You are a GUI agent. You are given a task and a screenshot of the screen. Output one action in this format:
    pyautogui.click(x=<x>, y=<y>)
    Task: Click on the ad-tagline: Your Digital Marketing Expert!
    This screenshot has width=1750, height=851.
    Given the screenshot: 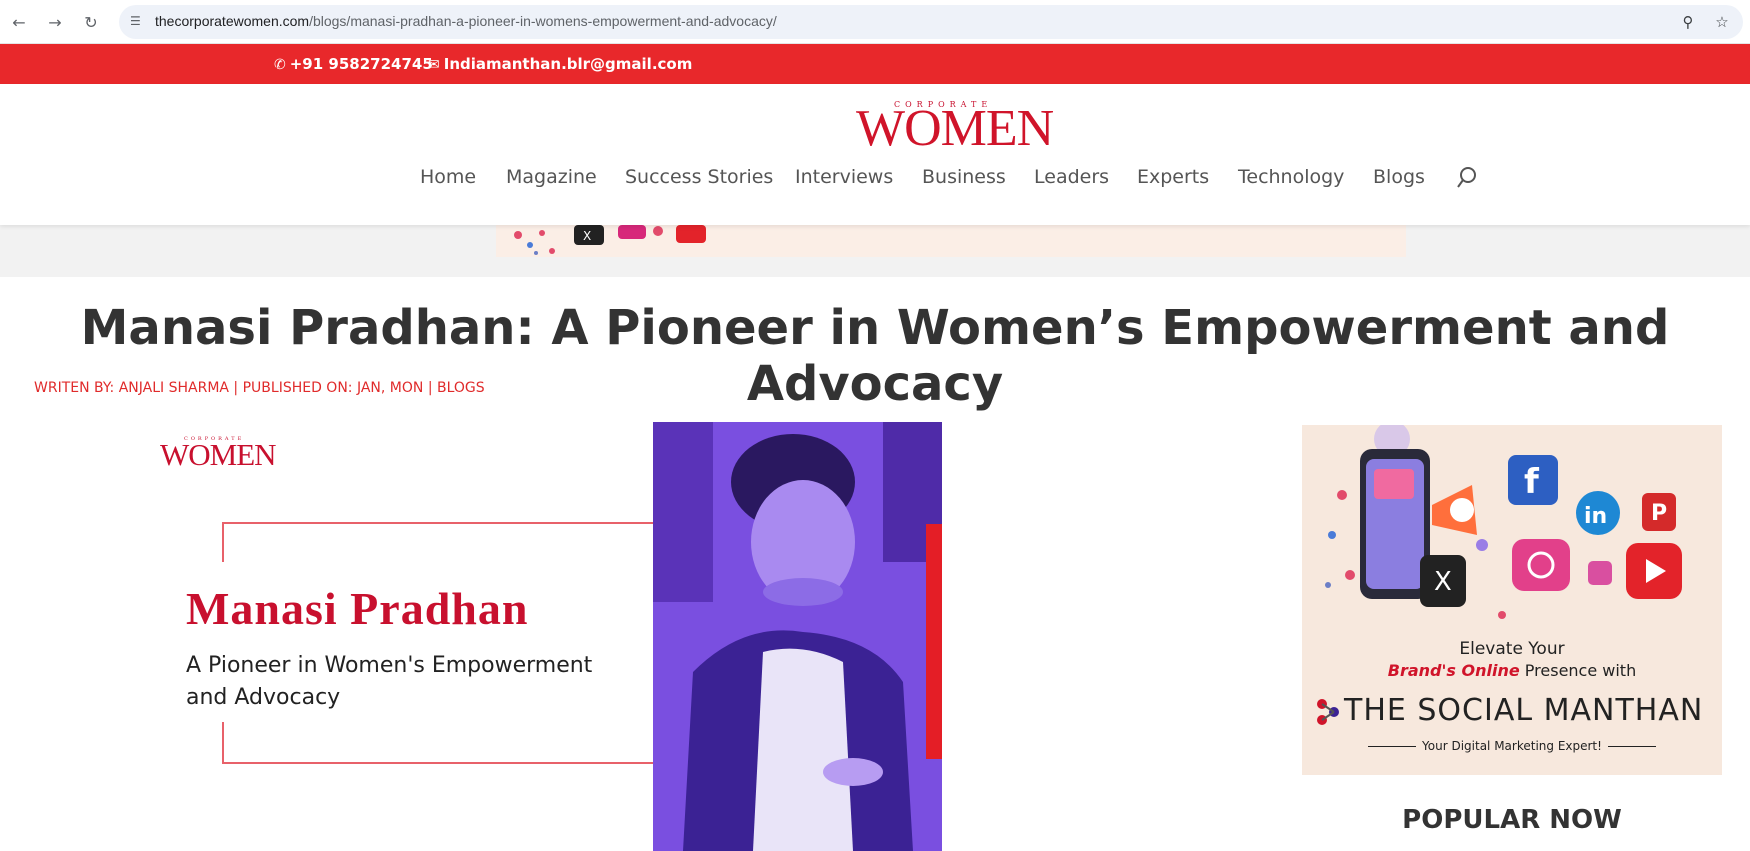 What is the action you would take?
    pyautogui.click(x=1512, y=746)
    